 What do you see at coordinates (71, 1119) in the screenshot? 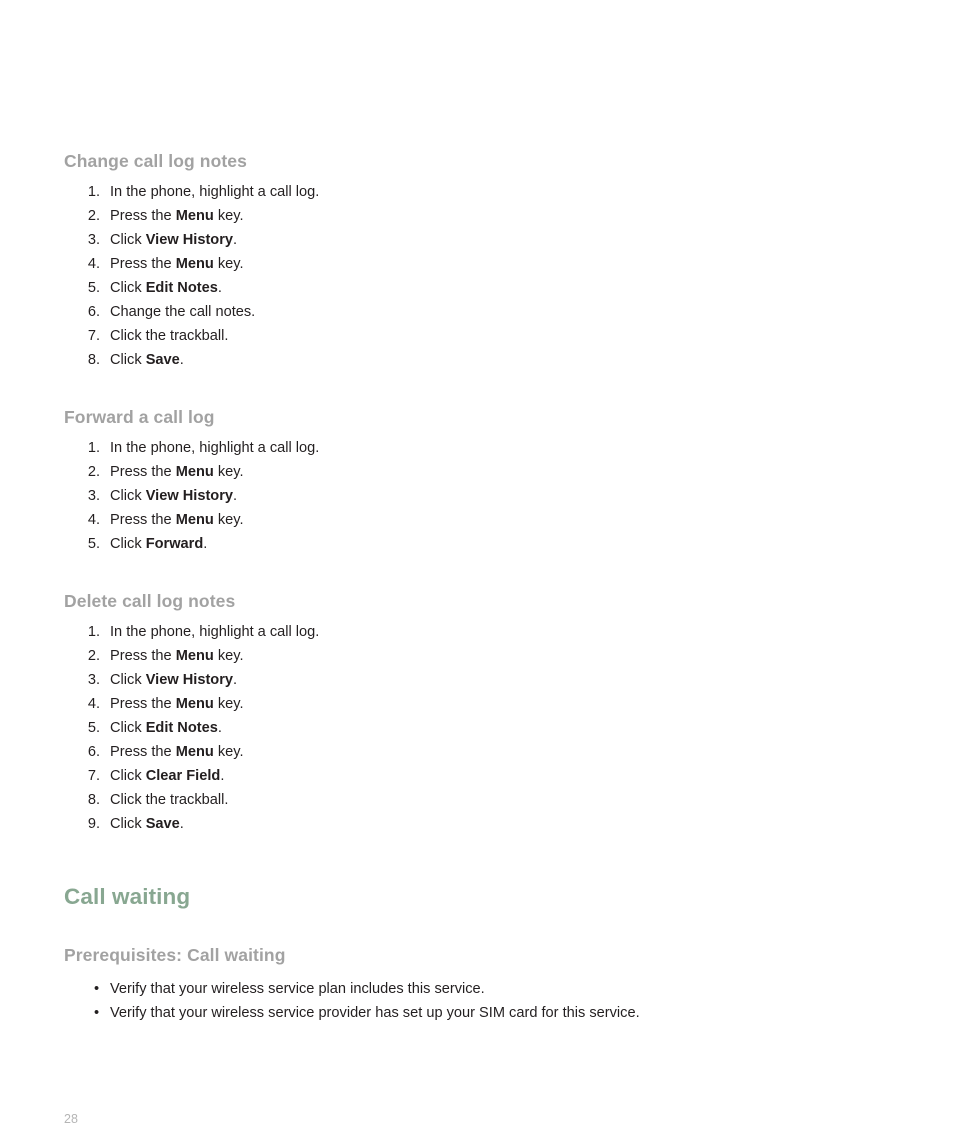
I see `page-number: 28` at bounding box center [71, 1119].